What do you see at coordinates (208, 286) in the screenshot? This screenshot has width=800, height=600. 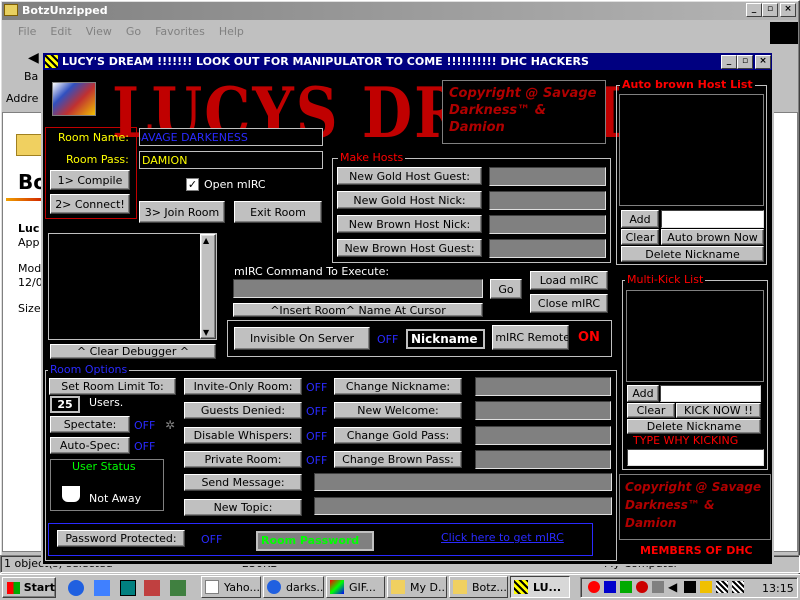 I see `debugger-scrollbar` at bounding box center [208, 286].